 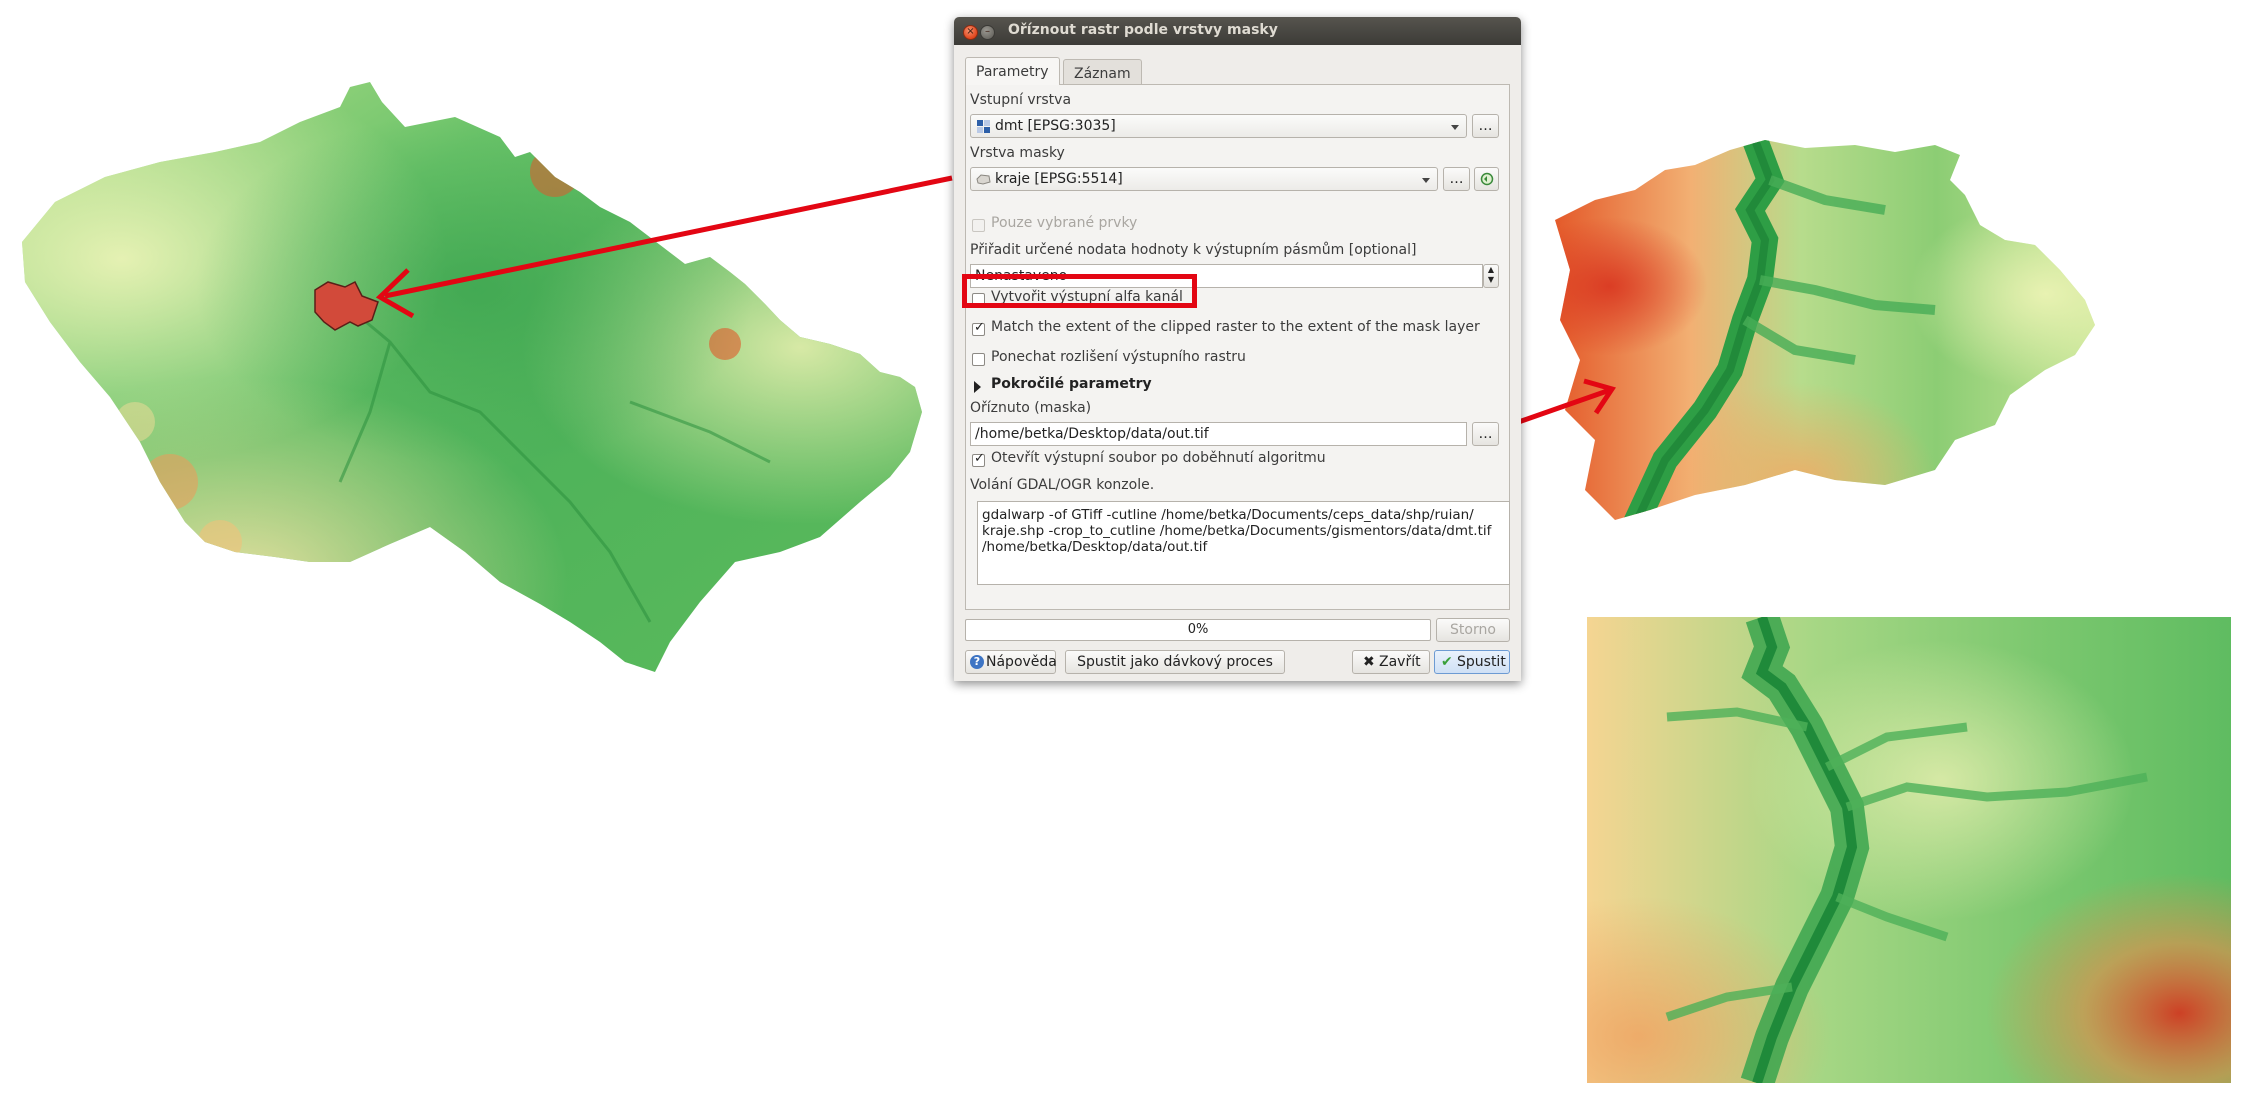 What do you see at coordinates (1400, 662) in the screenshot?
I see `close-button-label: Zavřít` at bounding box center [1400, 662].